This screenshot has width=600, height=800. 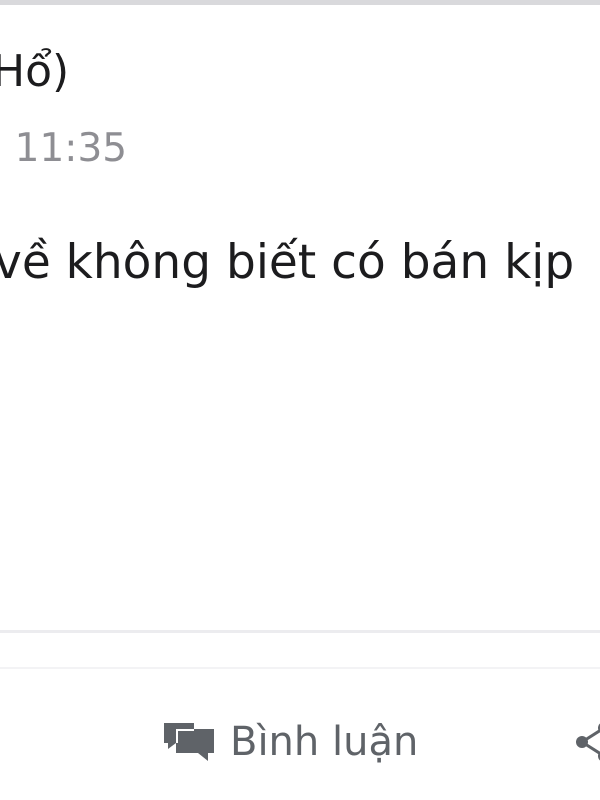 I want to click on share-button, so click(x=587, y=742).